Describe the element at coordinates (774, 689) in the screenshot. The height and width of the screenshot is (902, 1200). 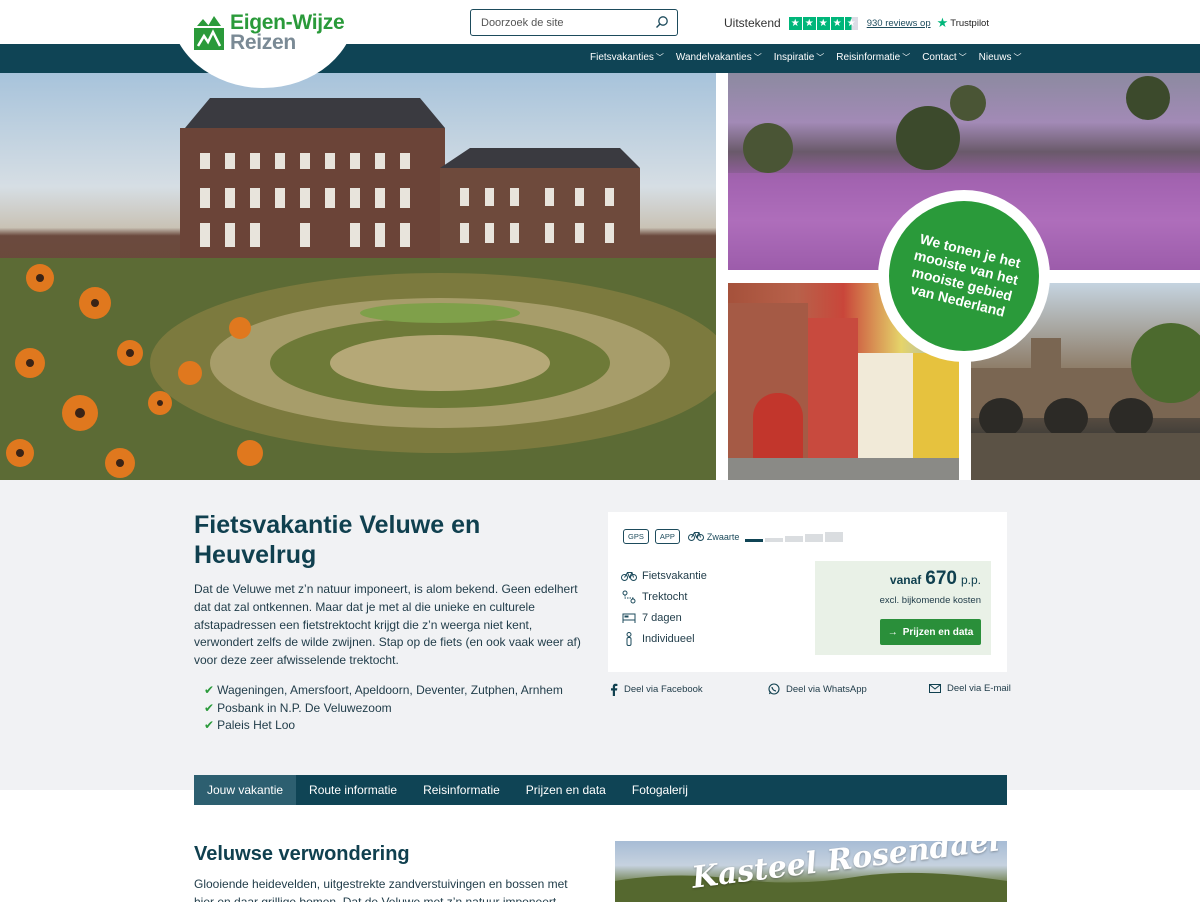
I see `whatsapp-icon` at that location.